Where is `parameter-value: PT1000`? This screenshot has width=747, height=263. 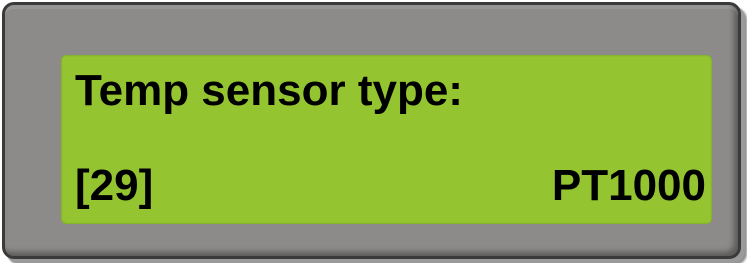
parameter-value: PT1000 is located at coordinates (628, 185).